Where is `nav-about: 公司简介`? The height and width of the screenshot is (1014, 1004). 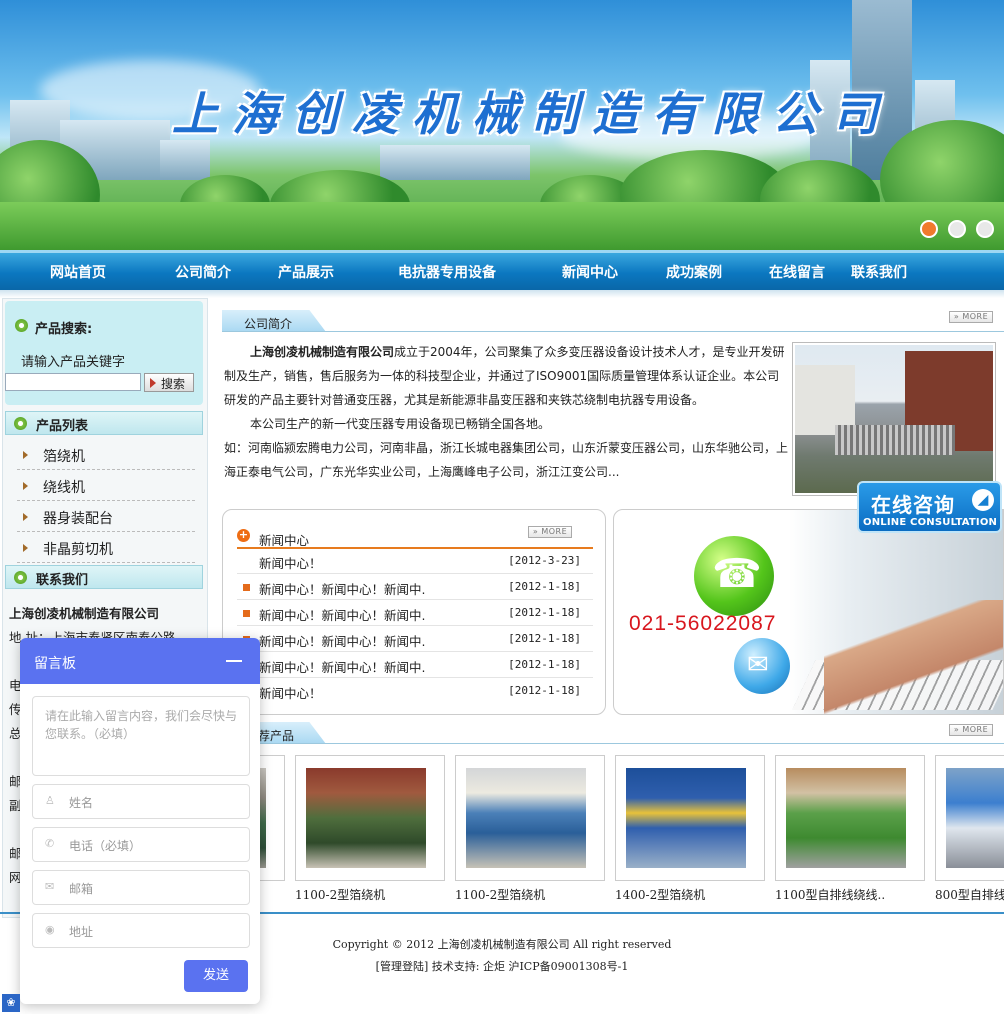
nav-about: 公司简介 is located at coordinates (203, 272).